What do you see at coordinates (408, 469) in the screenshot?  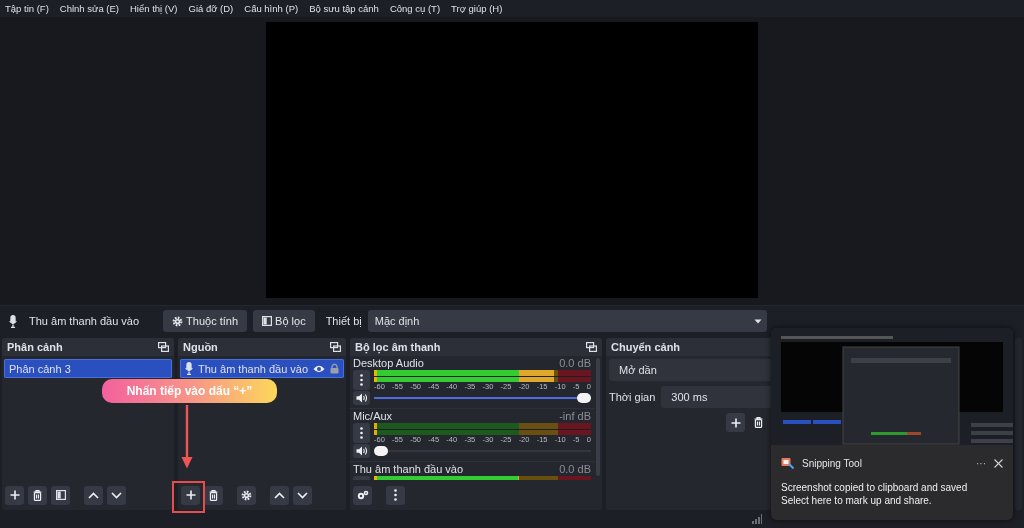 I see `channel-name: Thu âm thanh đầu vào` at bounding box center [408, 469].